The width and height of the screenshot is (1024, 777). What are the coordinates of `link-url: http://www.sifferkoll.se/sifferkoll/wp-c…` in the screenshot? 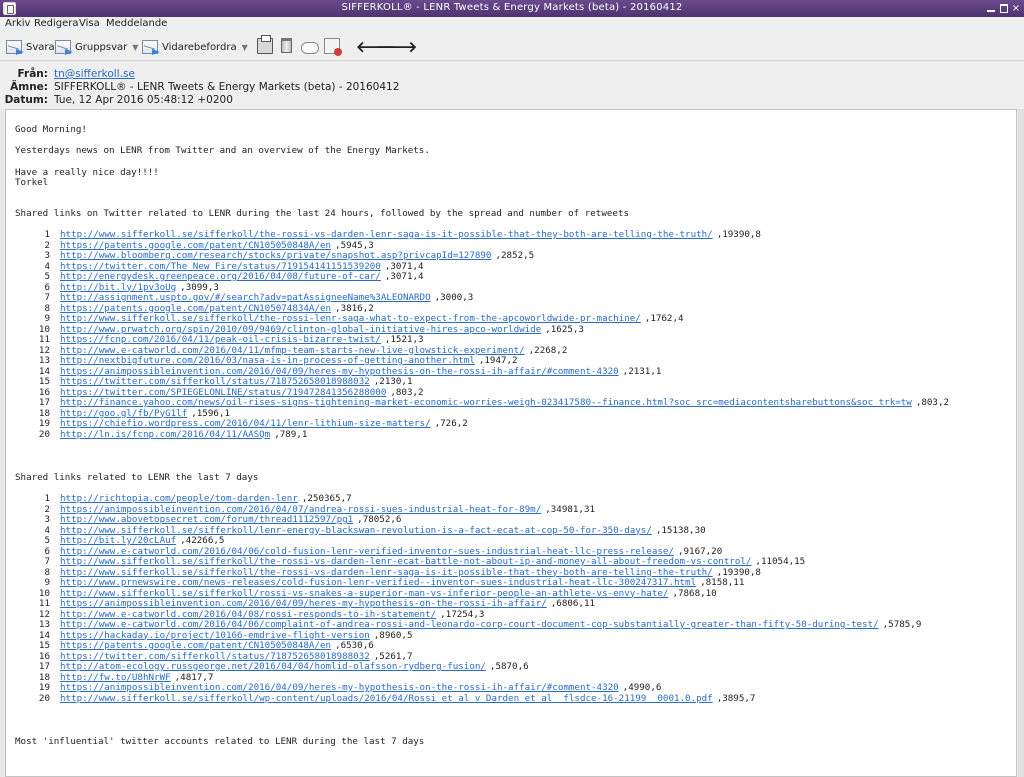 It's located at (386, 698).